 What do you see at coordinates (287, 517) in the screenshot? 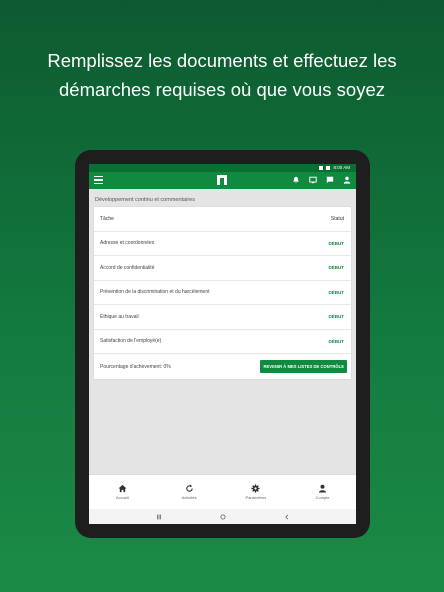
I see `back-icon` at bounding box center [287, 517].